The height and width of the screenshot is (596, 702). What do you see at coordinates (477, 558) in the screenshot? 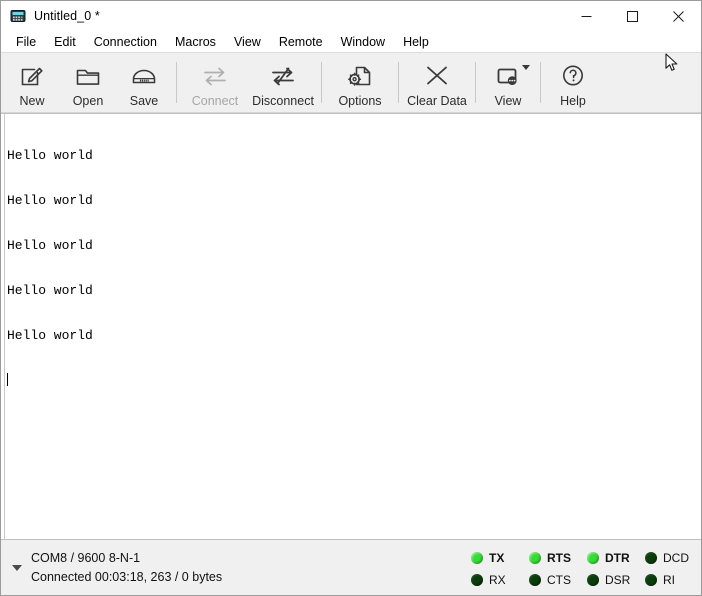
I see `led-light-tx` at bounding box center [477, 558].